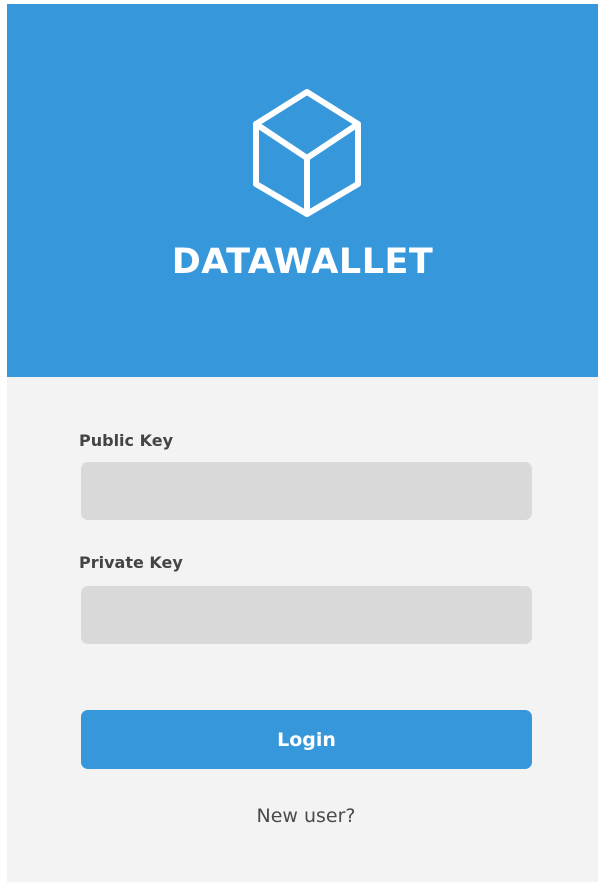  I want to click on brand-name: DATAWALLET, so click(302, 262).